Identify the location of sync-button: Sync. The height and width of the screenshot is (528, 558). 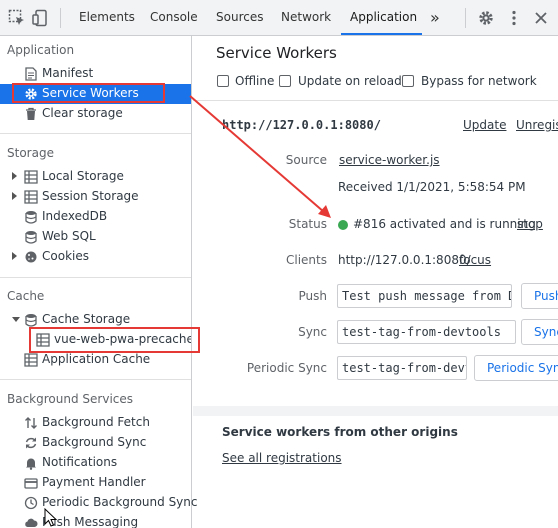
(539, 332).